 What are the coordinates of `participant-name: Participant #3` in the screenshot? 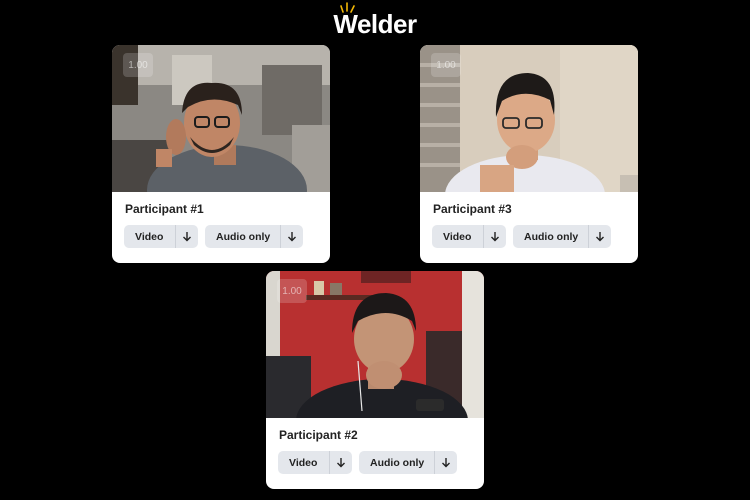 It's located at (472, 209).